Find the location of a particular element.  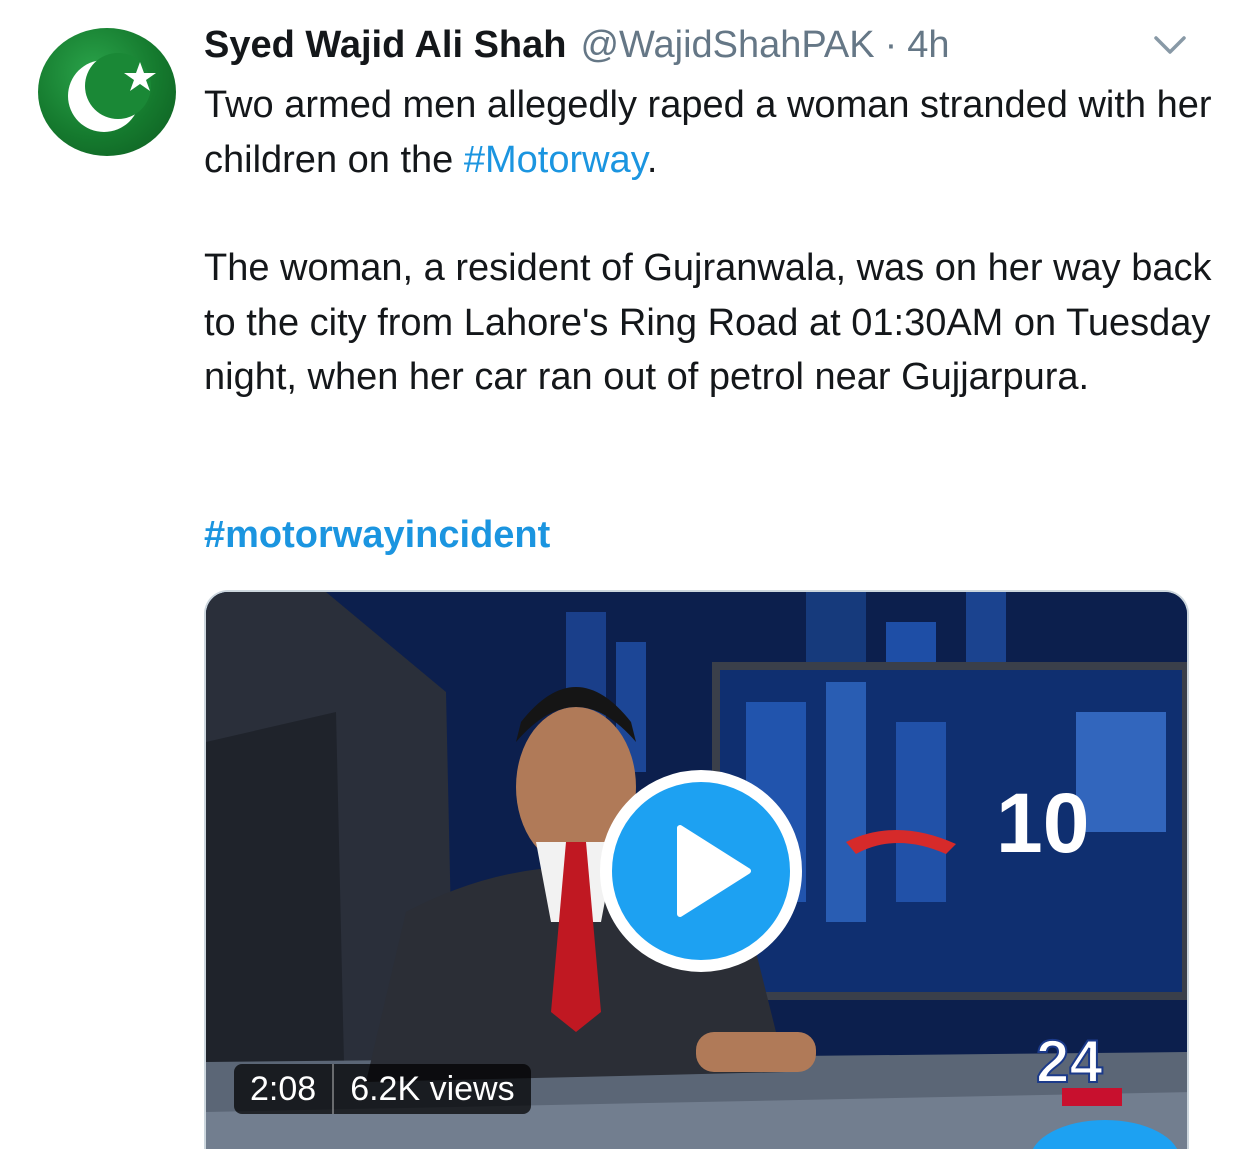

channel-logo-graphic: 24 is located at coordinates (1078, 1066).